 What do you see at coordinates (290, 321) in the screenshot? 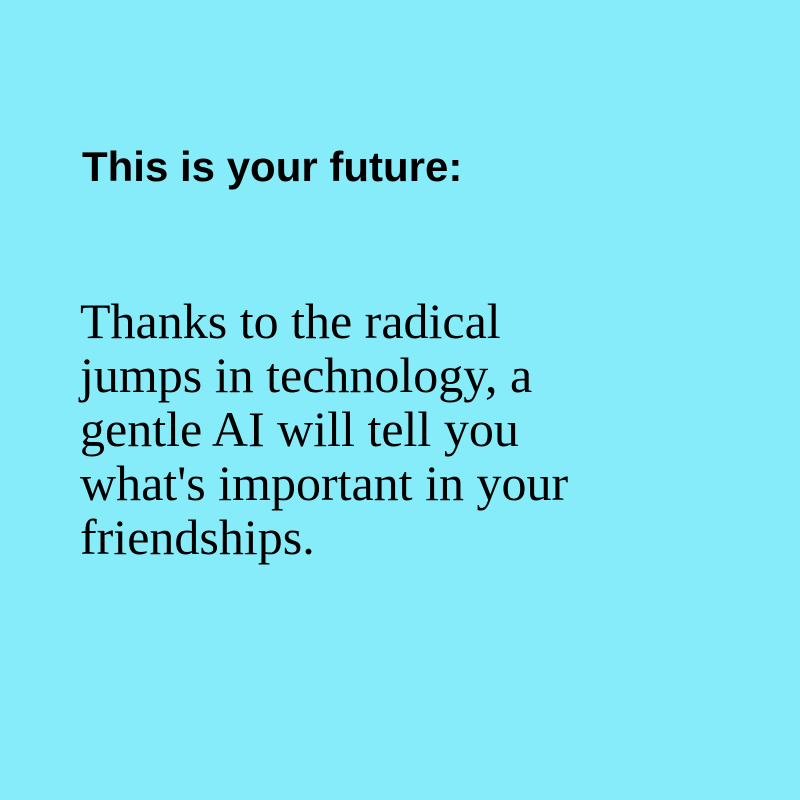
I see `body-line: Thanks to the radical` at bounding box center [290, 321].